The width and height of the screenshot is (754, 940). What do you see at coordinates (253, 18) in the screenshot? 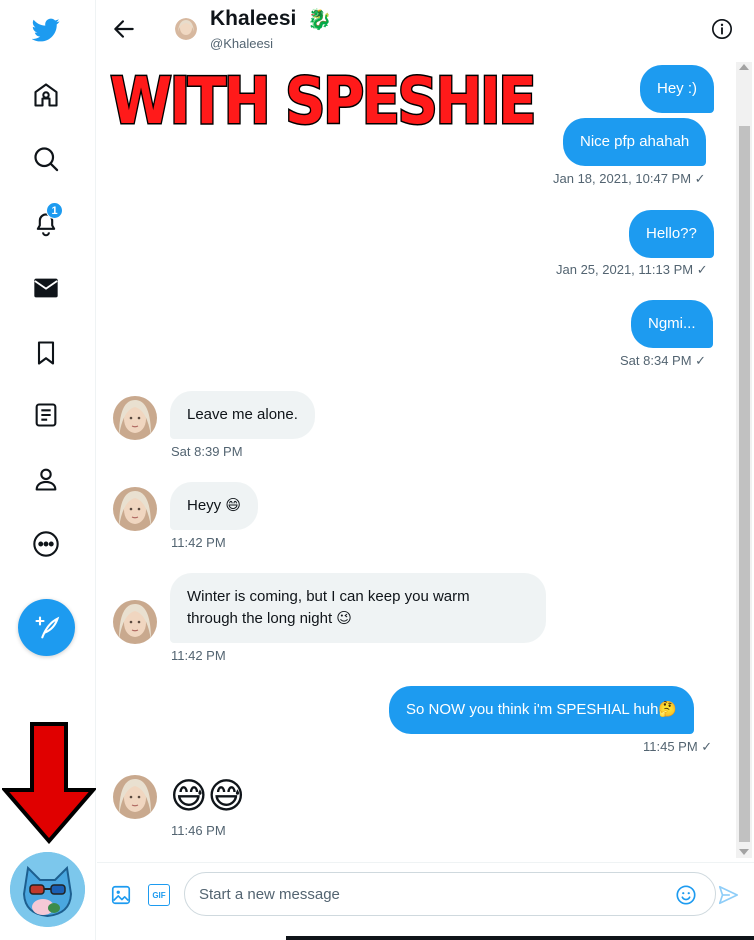
I see `contact-name: Khaleesi` at bounding box center [253, 18].